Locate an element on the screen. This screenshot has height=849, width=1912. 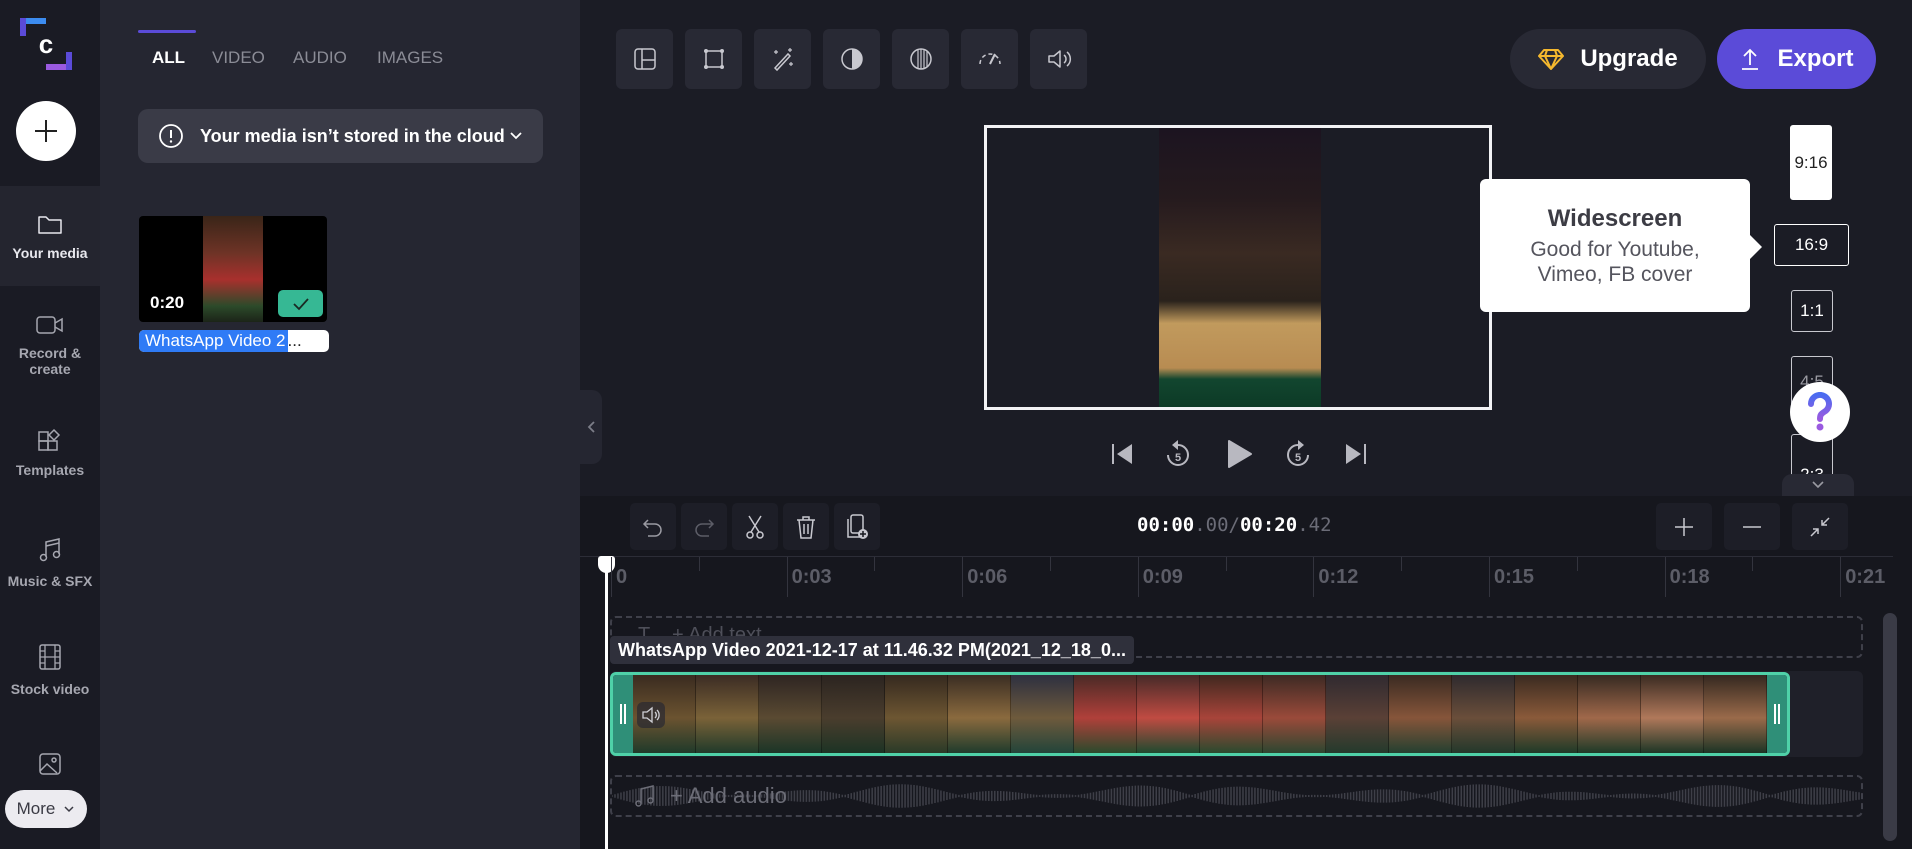
ruler-tick-label: 0:09 is located at coordinates (1162, 577).